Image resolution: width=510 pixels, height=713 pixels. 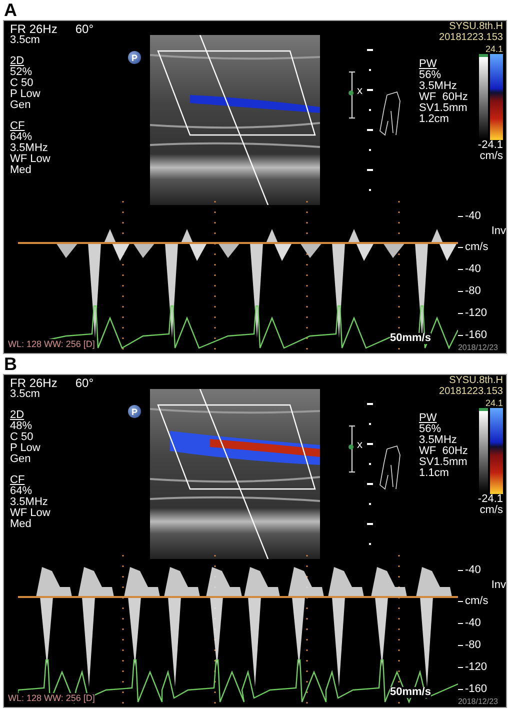 I want to click on mode-setting: 1.2cm, so click(x=434, y=119).